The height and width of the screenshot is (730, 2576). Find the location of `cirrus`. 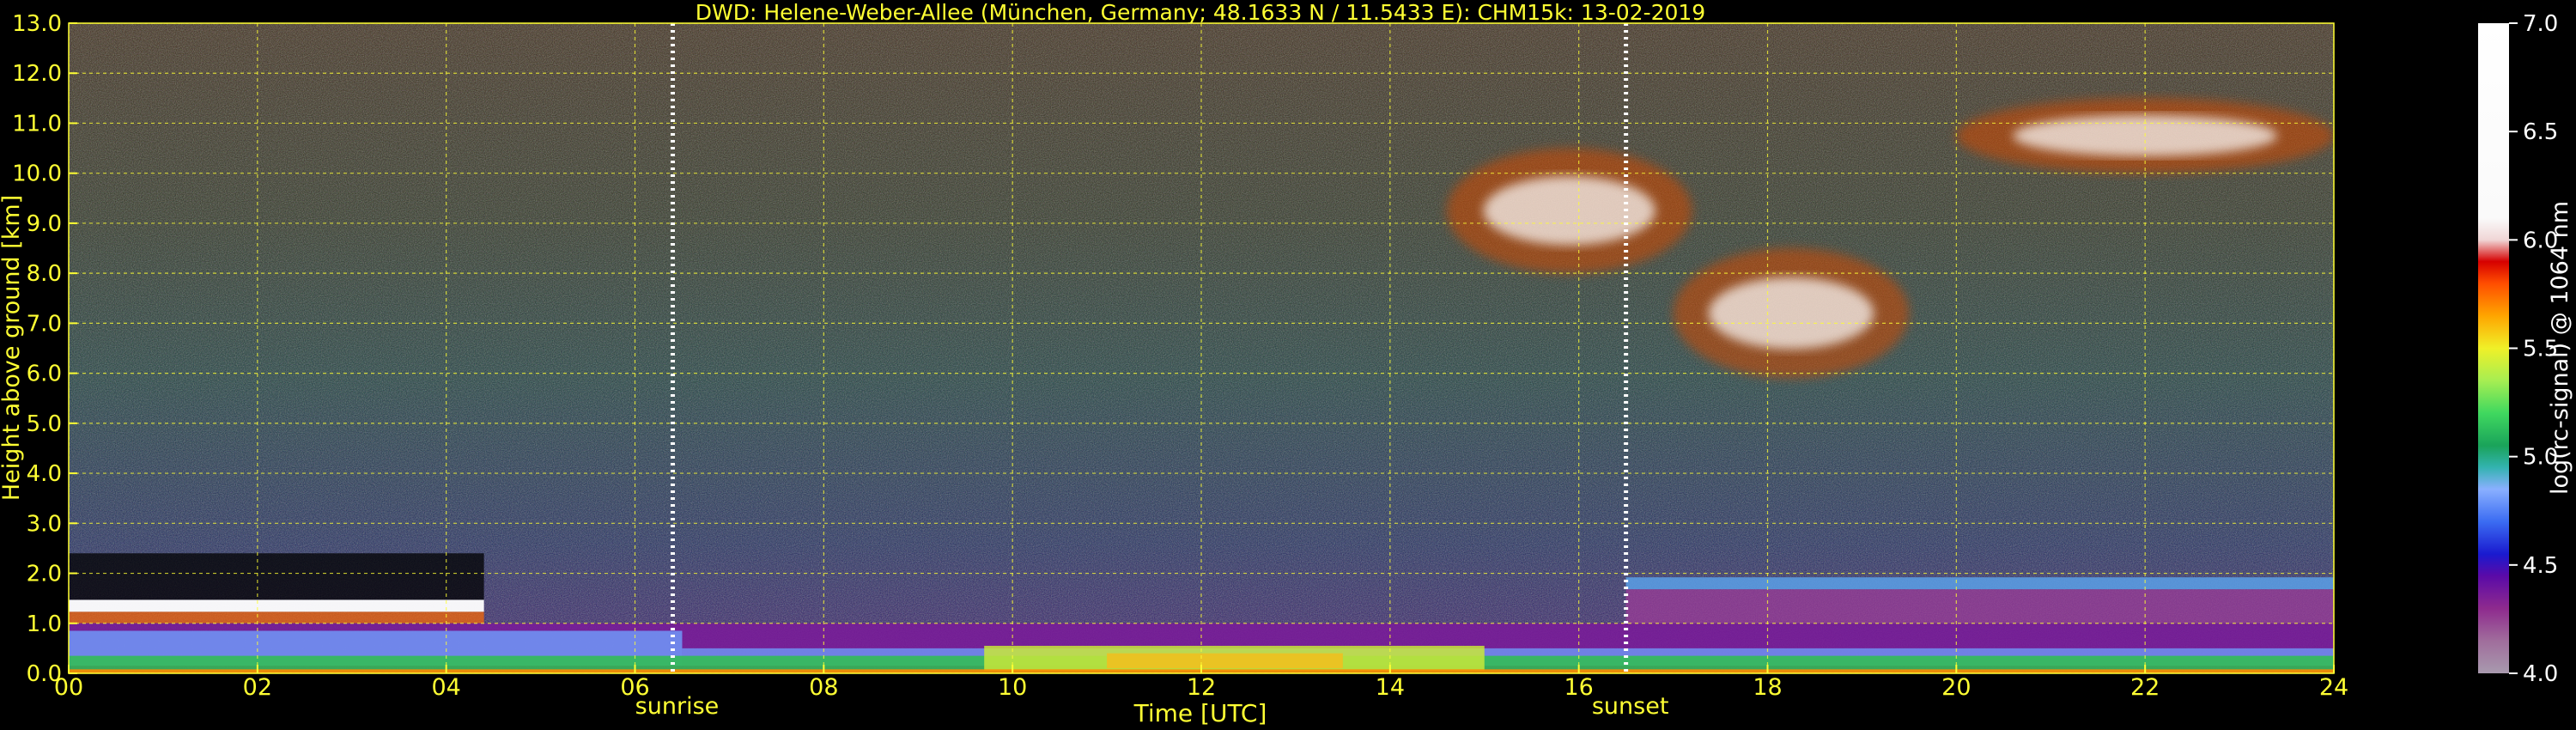

cirrus is located at coordinates (1569, 211).